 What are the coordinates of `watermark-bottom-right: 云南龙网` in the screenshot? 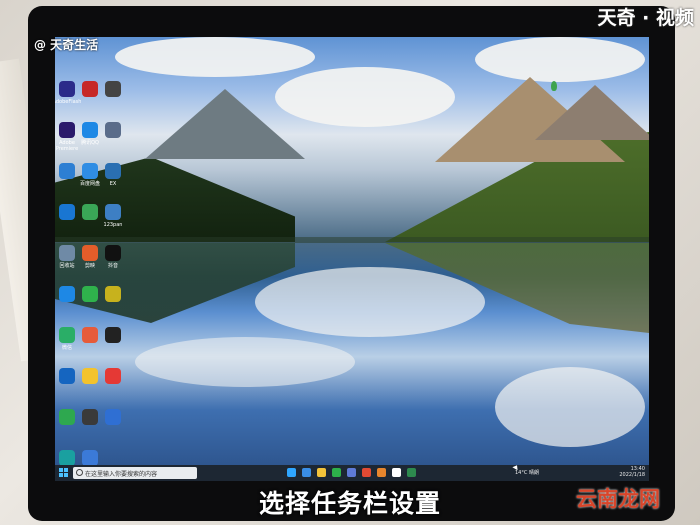 It's located at (618, 499).